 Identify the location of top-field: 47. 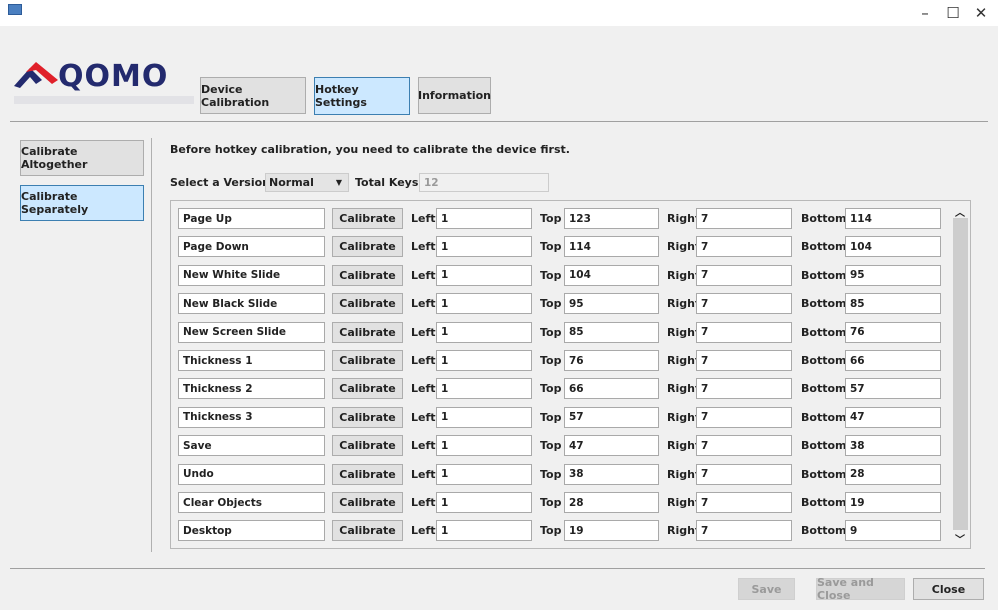
(611, 446).